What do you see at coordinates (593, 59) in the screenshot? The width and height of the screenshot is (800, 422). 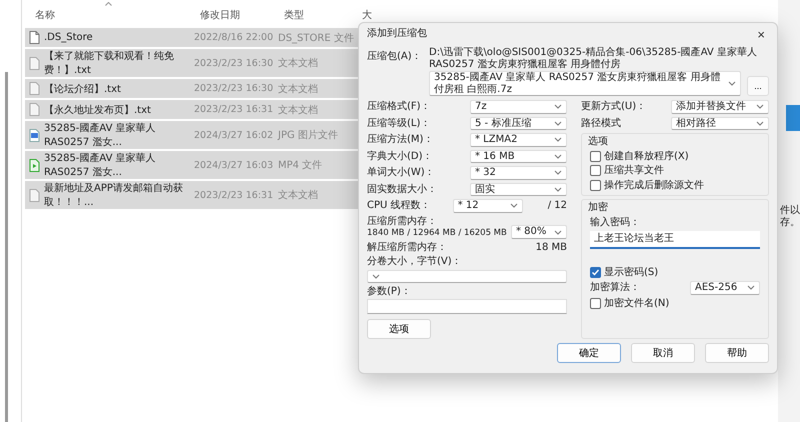 I see `archive-path: D:\迅雷下载\olo@SIS001@0325-精品合集-06\35285-國產AV 皇家華人 RAS0257 濫女房東狩獵租屋客 用身體付房` at bounding box center [593, 59].